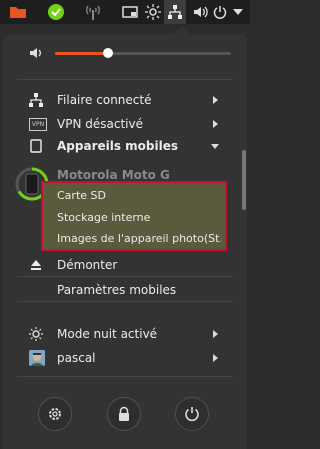 The height and width of the screenshot is (449, 320). I want to click on eject-icon, so click(36, 265).